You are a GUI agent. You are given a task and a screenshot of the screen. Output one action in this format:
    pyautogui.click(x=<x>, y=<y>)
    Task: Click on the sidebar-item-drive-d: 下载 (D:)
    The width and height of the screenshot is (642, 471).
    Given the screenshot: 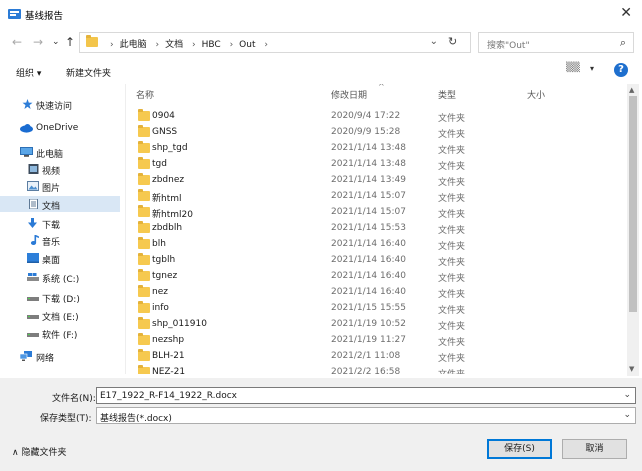 What is the action you would take?
    pyautogui.click(x=60, y=297)
    